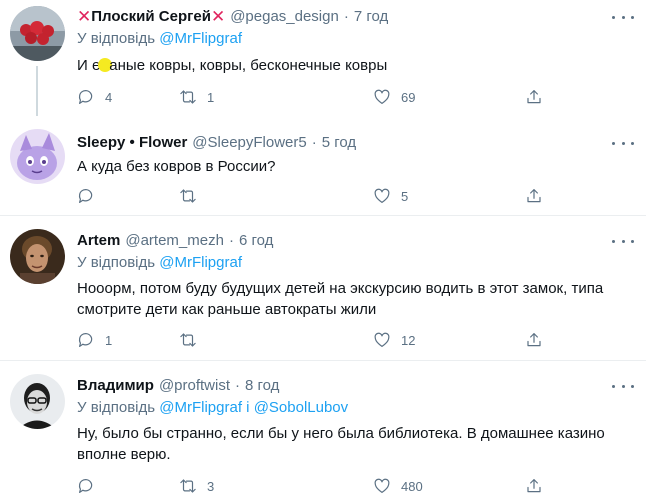  Describe the element at coordinates (109, 340) in the screenshot. I see `reply-count: 1` at that location.